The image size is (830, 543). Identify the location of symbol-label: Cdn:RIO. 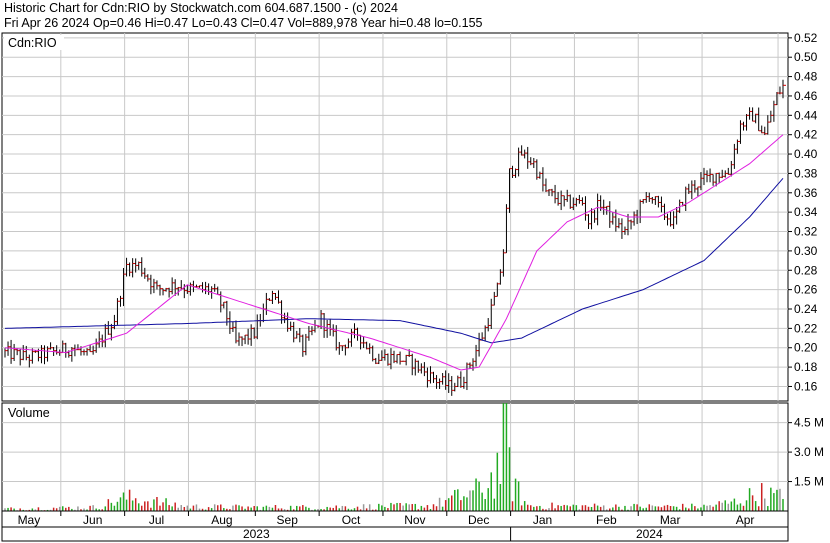
(32, 43).